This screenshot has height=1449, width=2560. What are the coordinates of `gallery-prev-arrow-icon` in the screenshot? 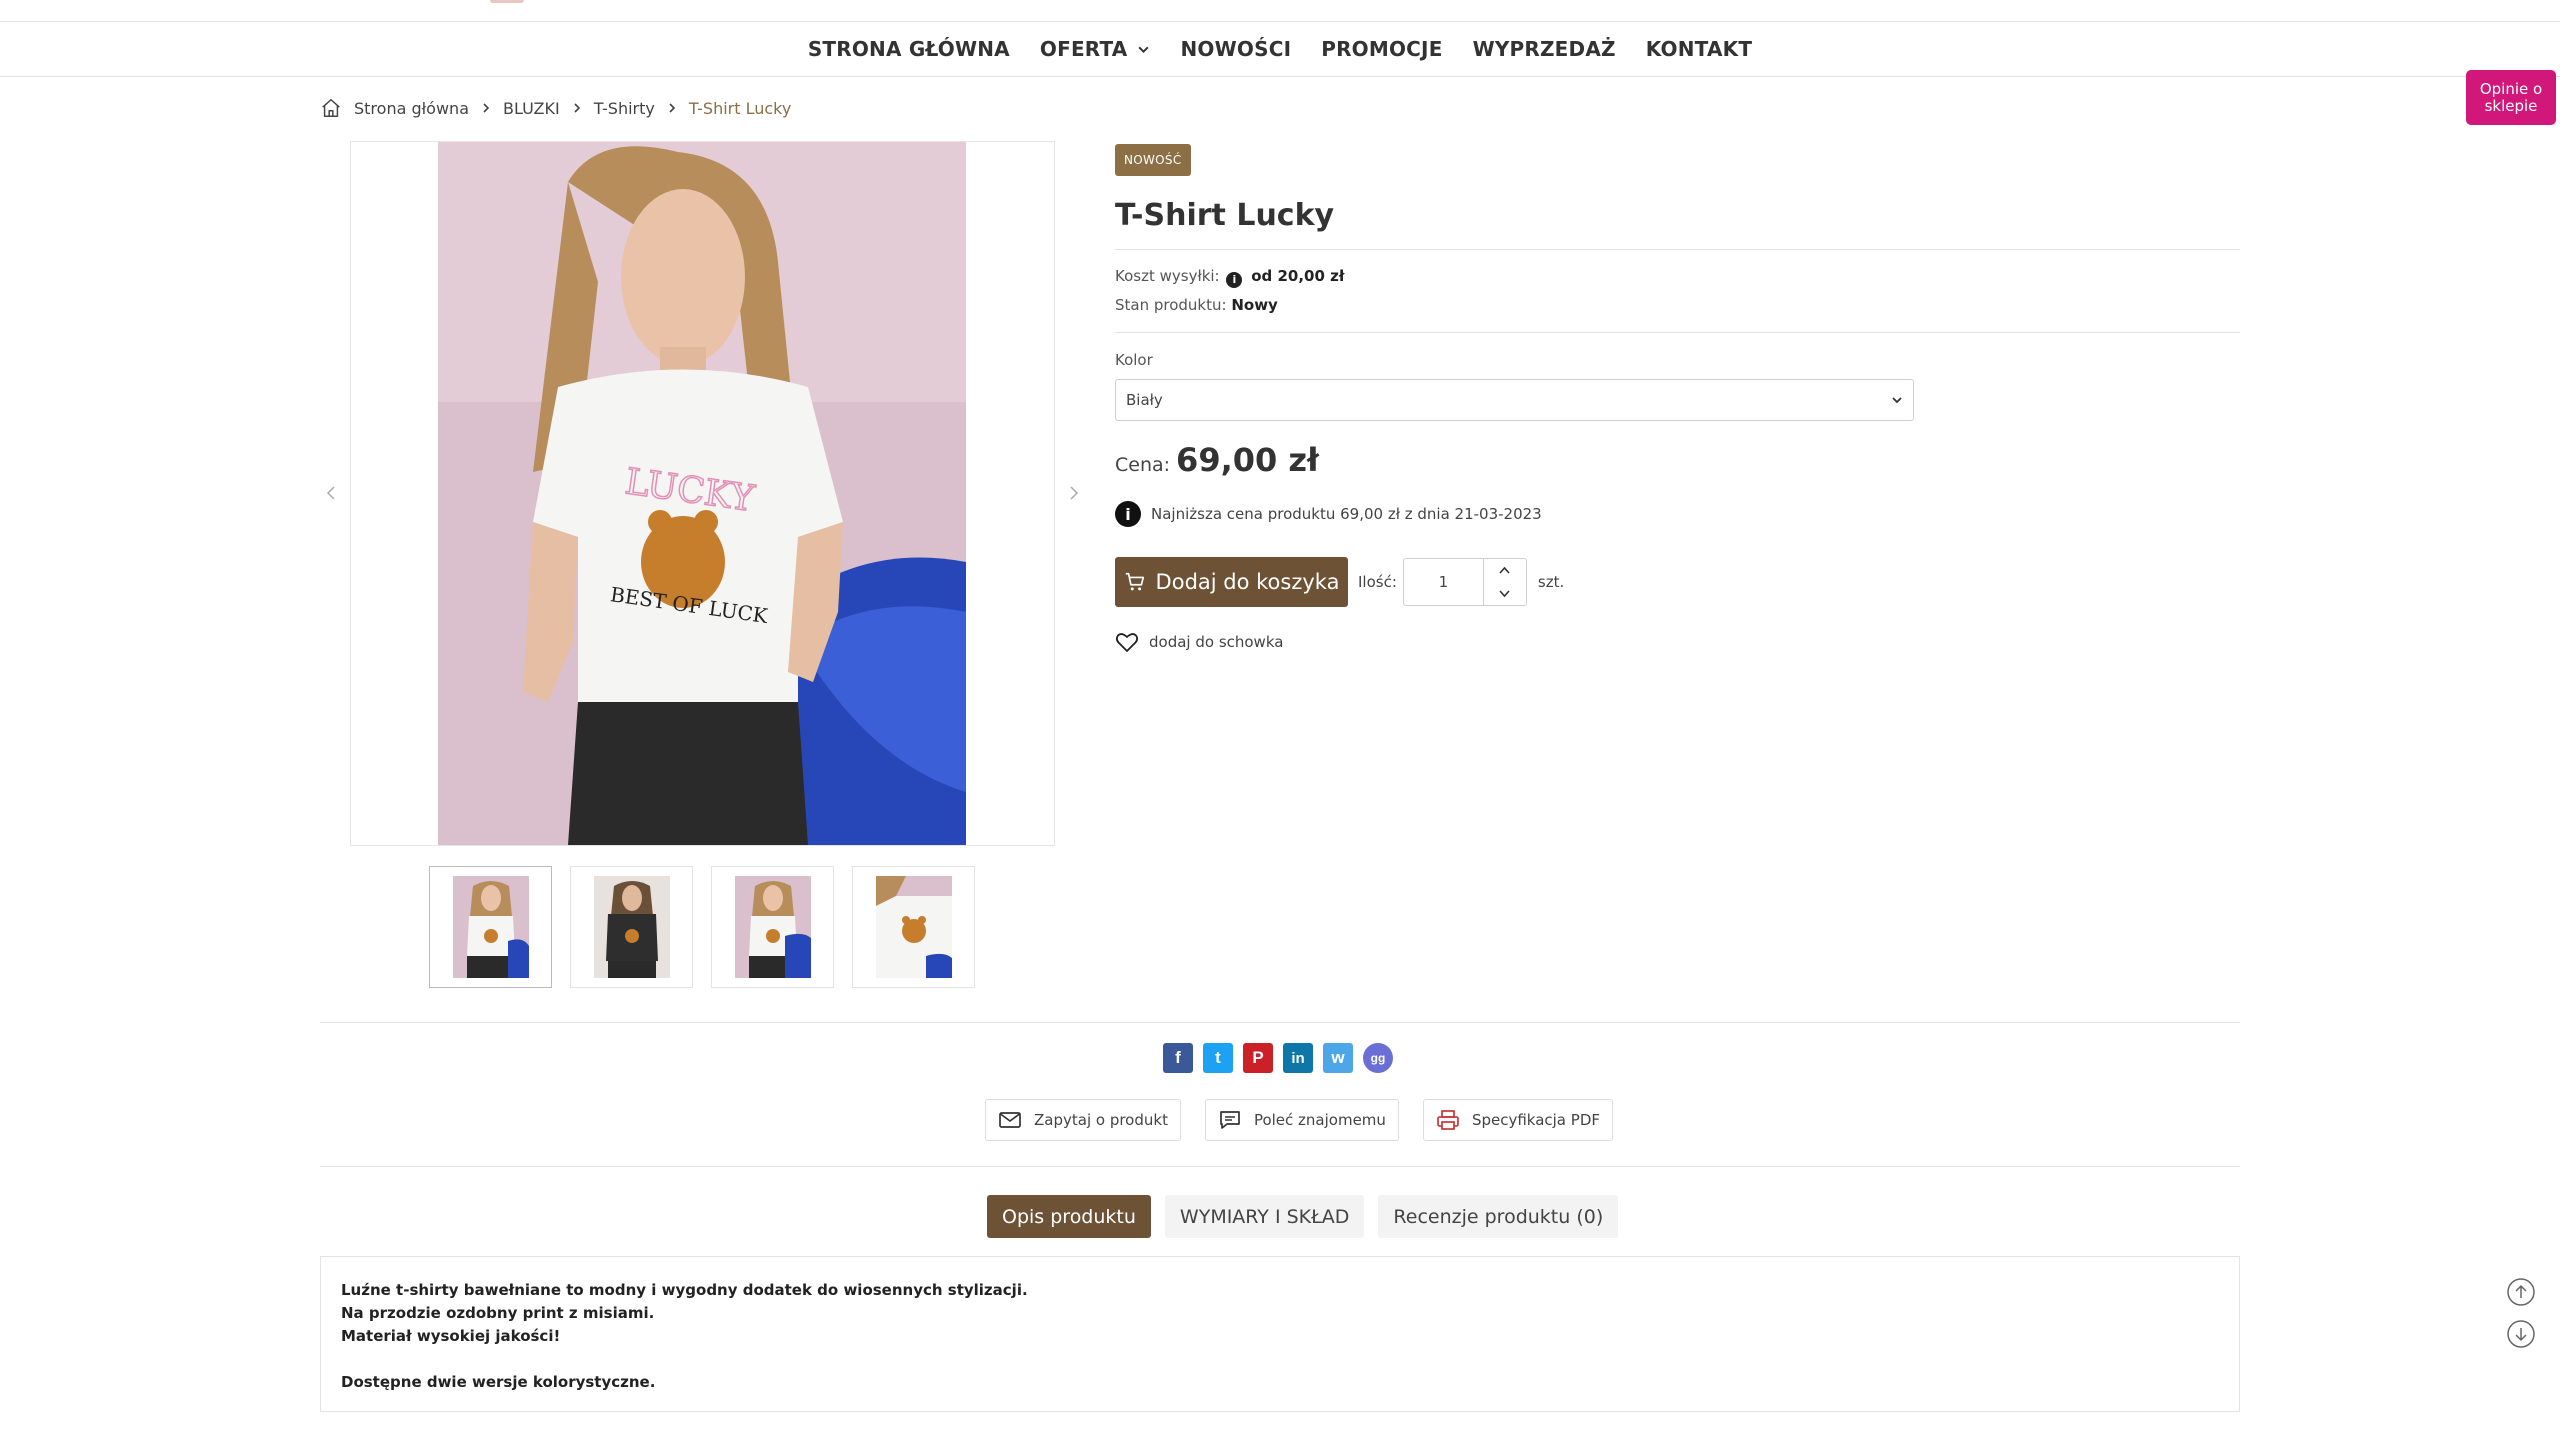 It's located at (331, 493).